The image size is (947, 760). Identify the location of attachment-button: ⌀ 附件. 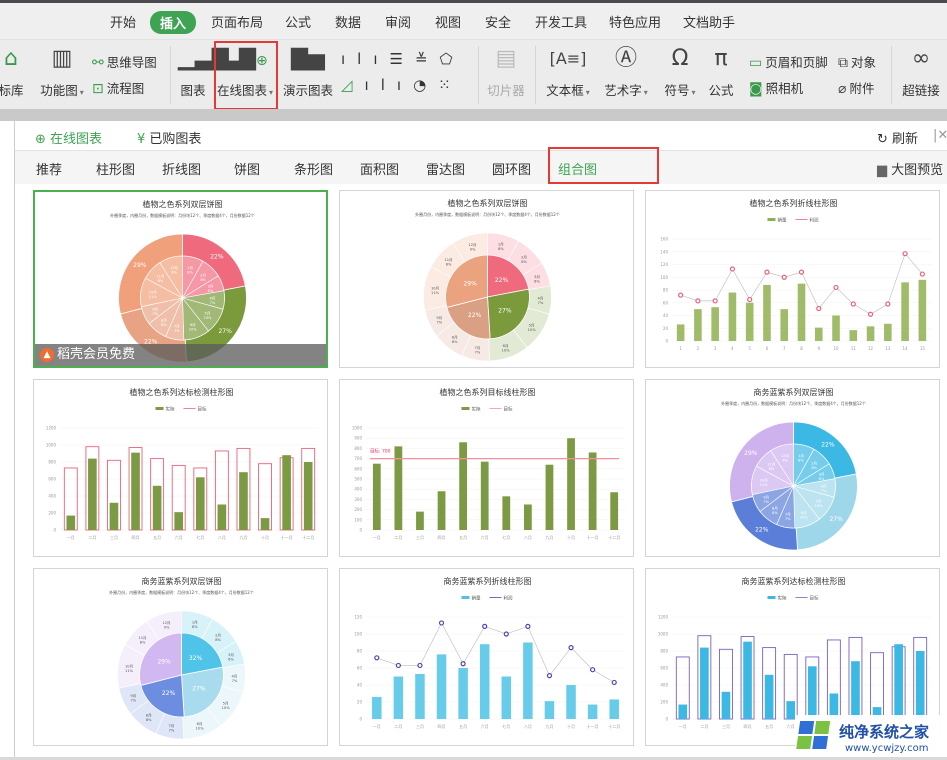
(856, 87).